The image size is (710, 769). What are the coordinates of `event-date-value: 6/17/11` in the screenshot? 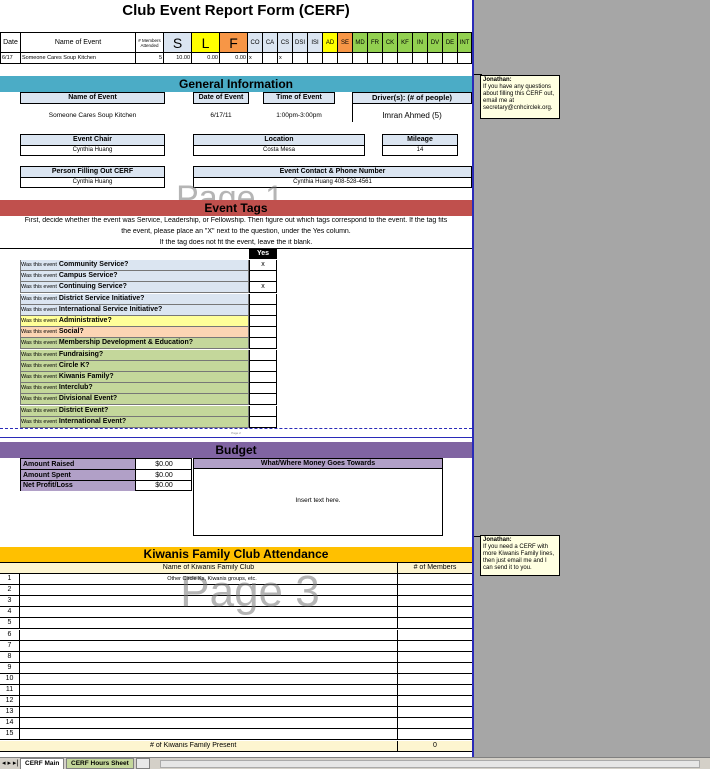 It's located at (221, 115).